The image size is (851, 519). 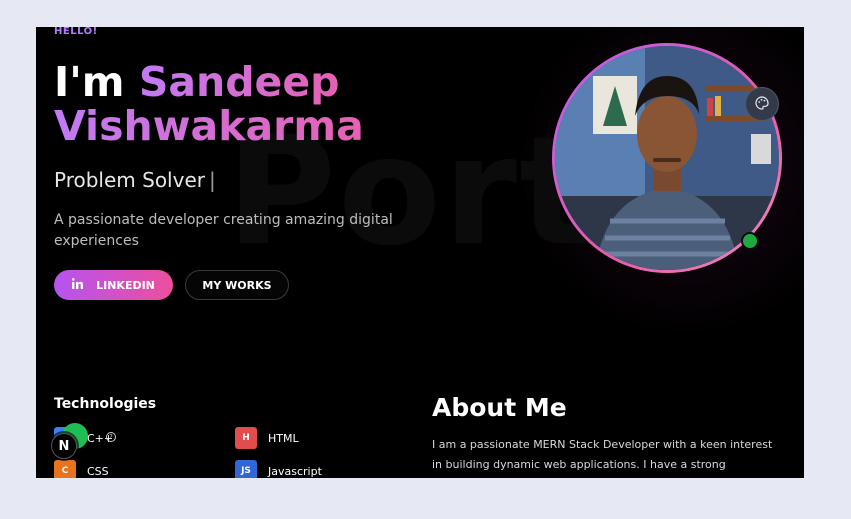 I want to click on tech-label: HTML, so click(x=283, y=438).